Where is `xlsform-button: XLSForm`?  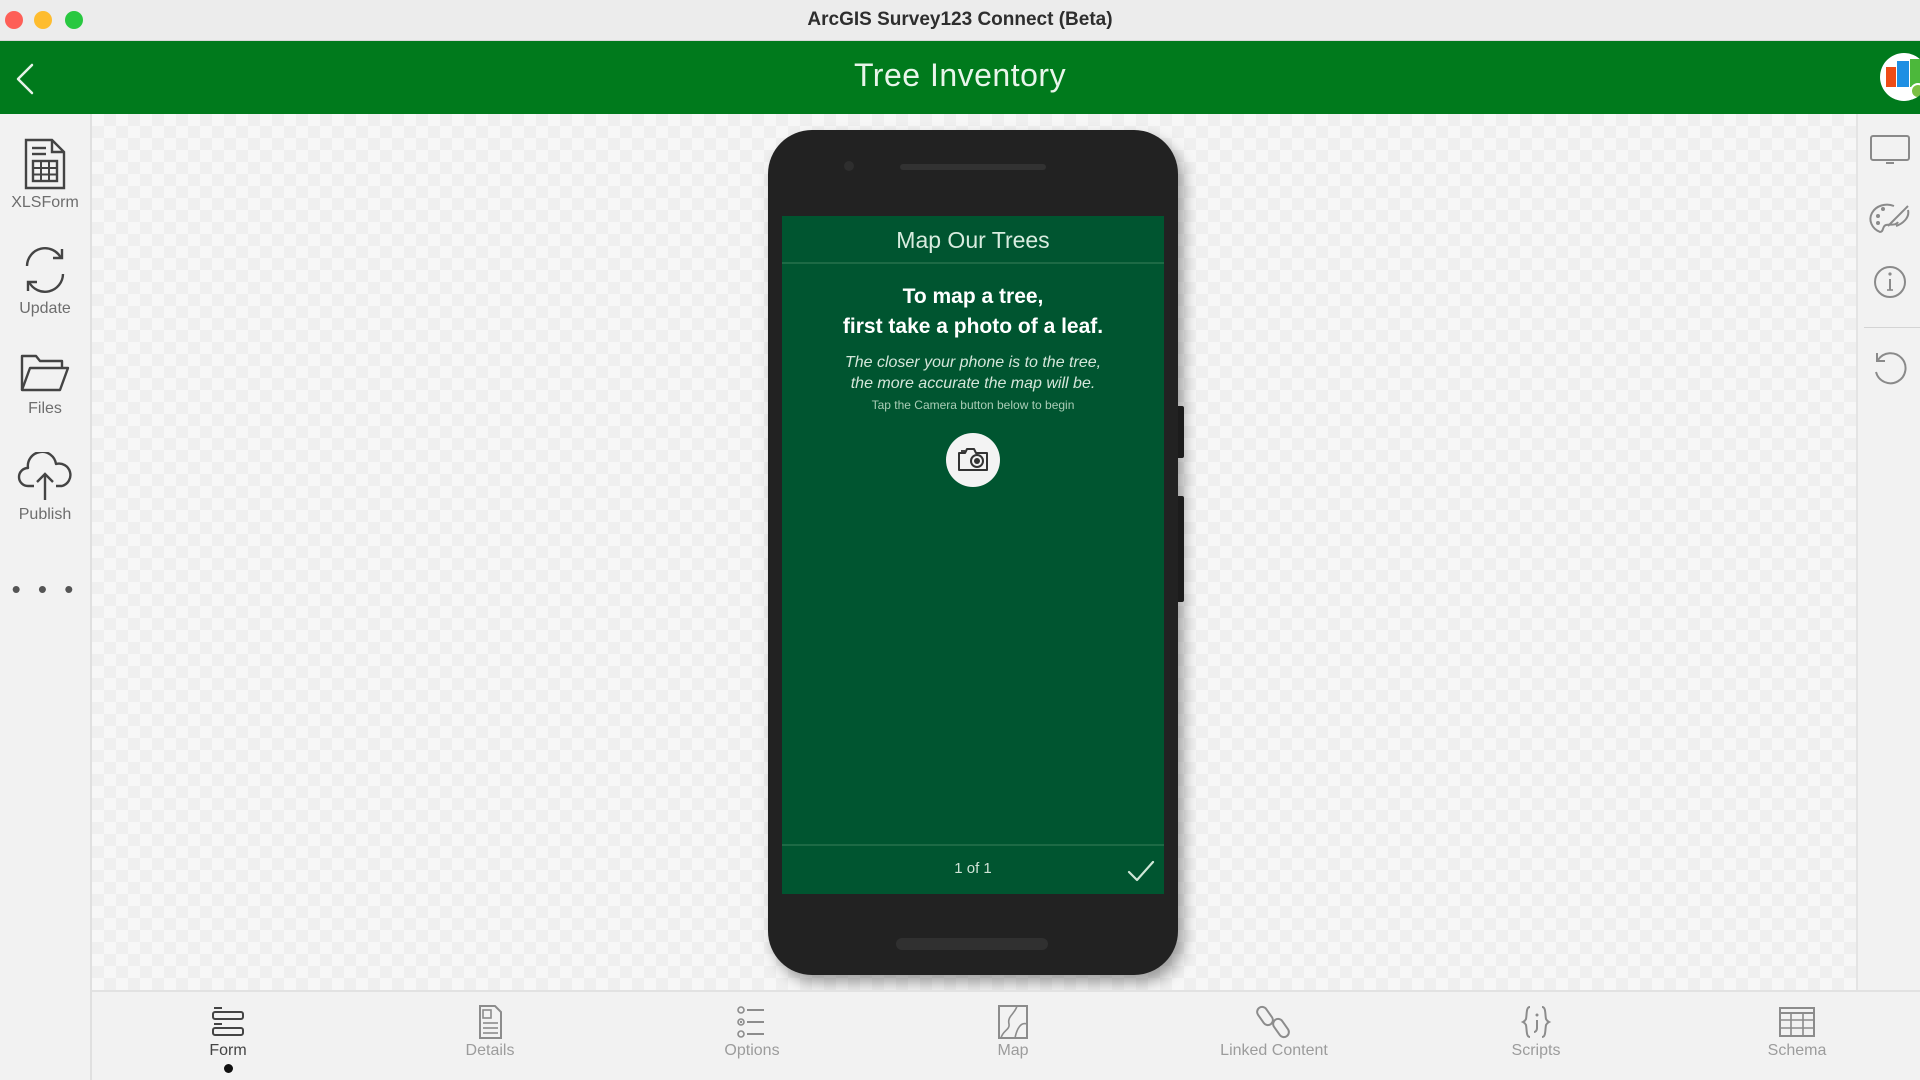 xlsform-button: XLSForm is located at coordinates (45, 175).